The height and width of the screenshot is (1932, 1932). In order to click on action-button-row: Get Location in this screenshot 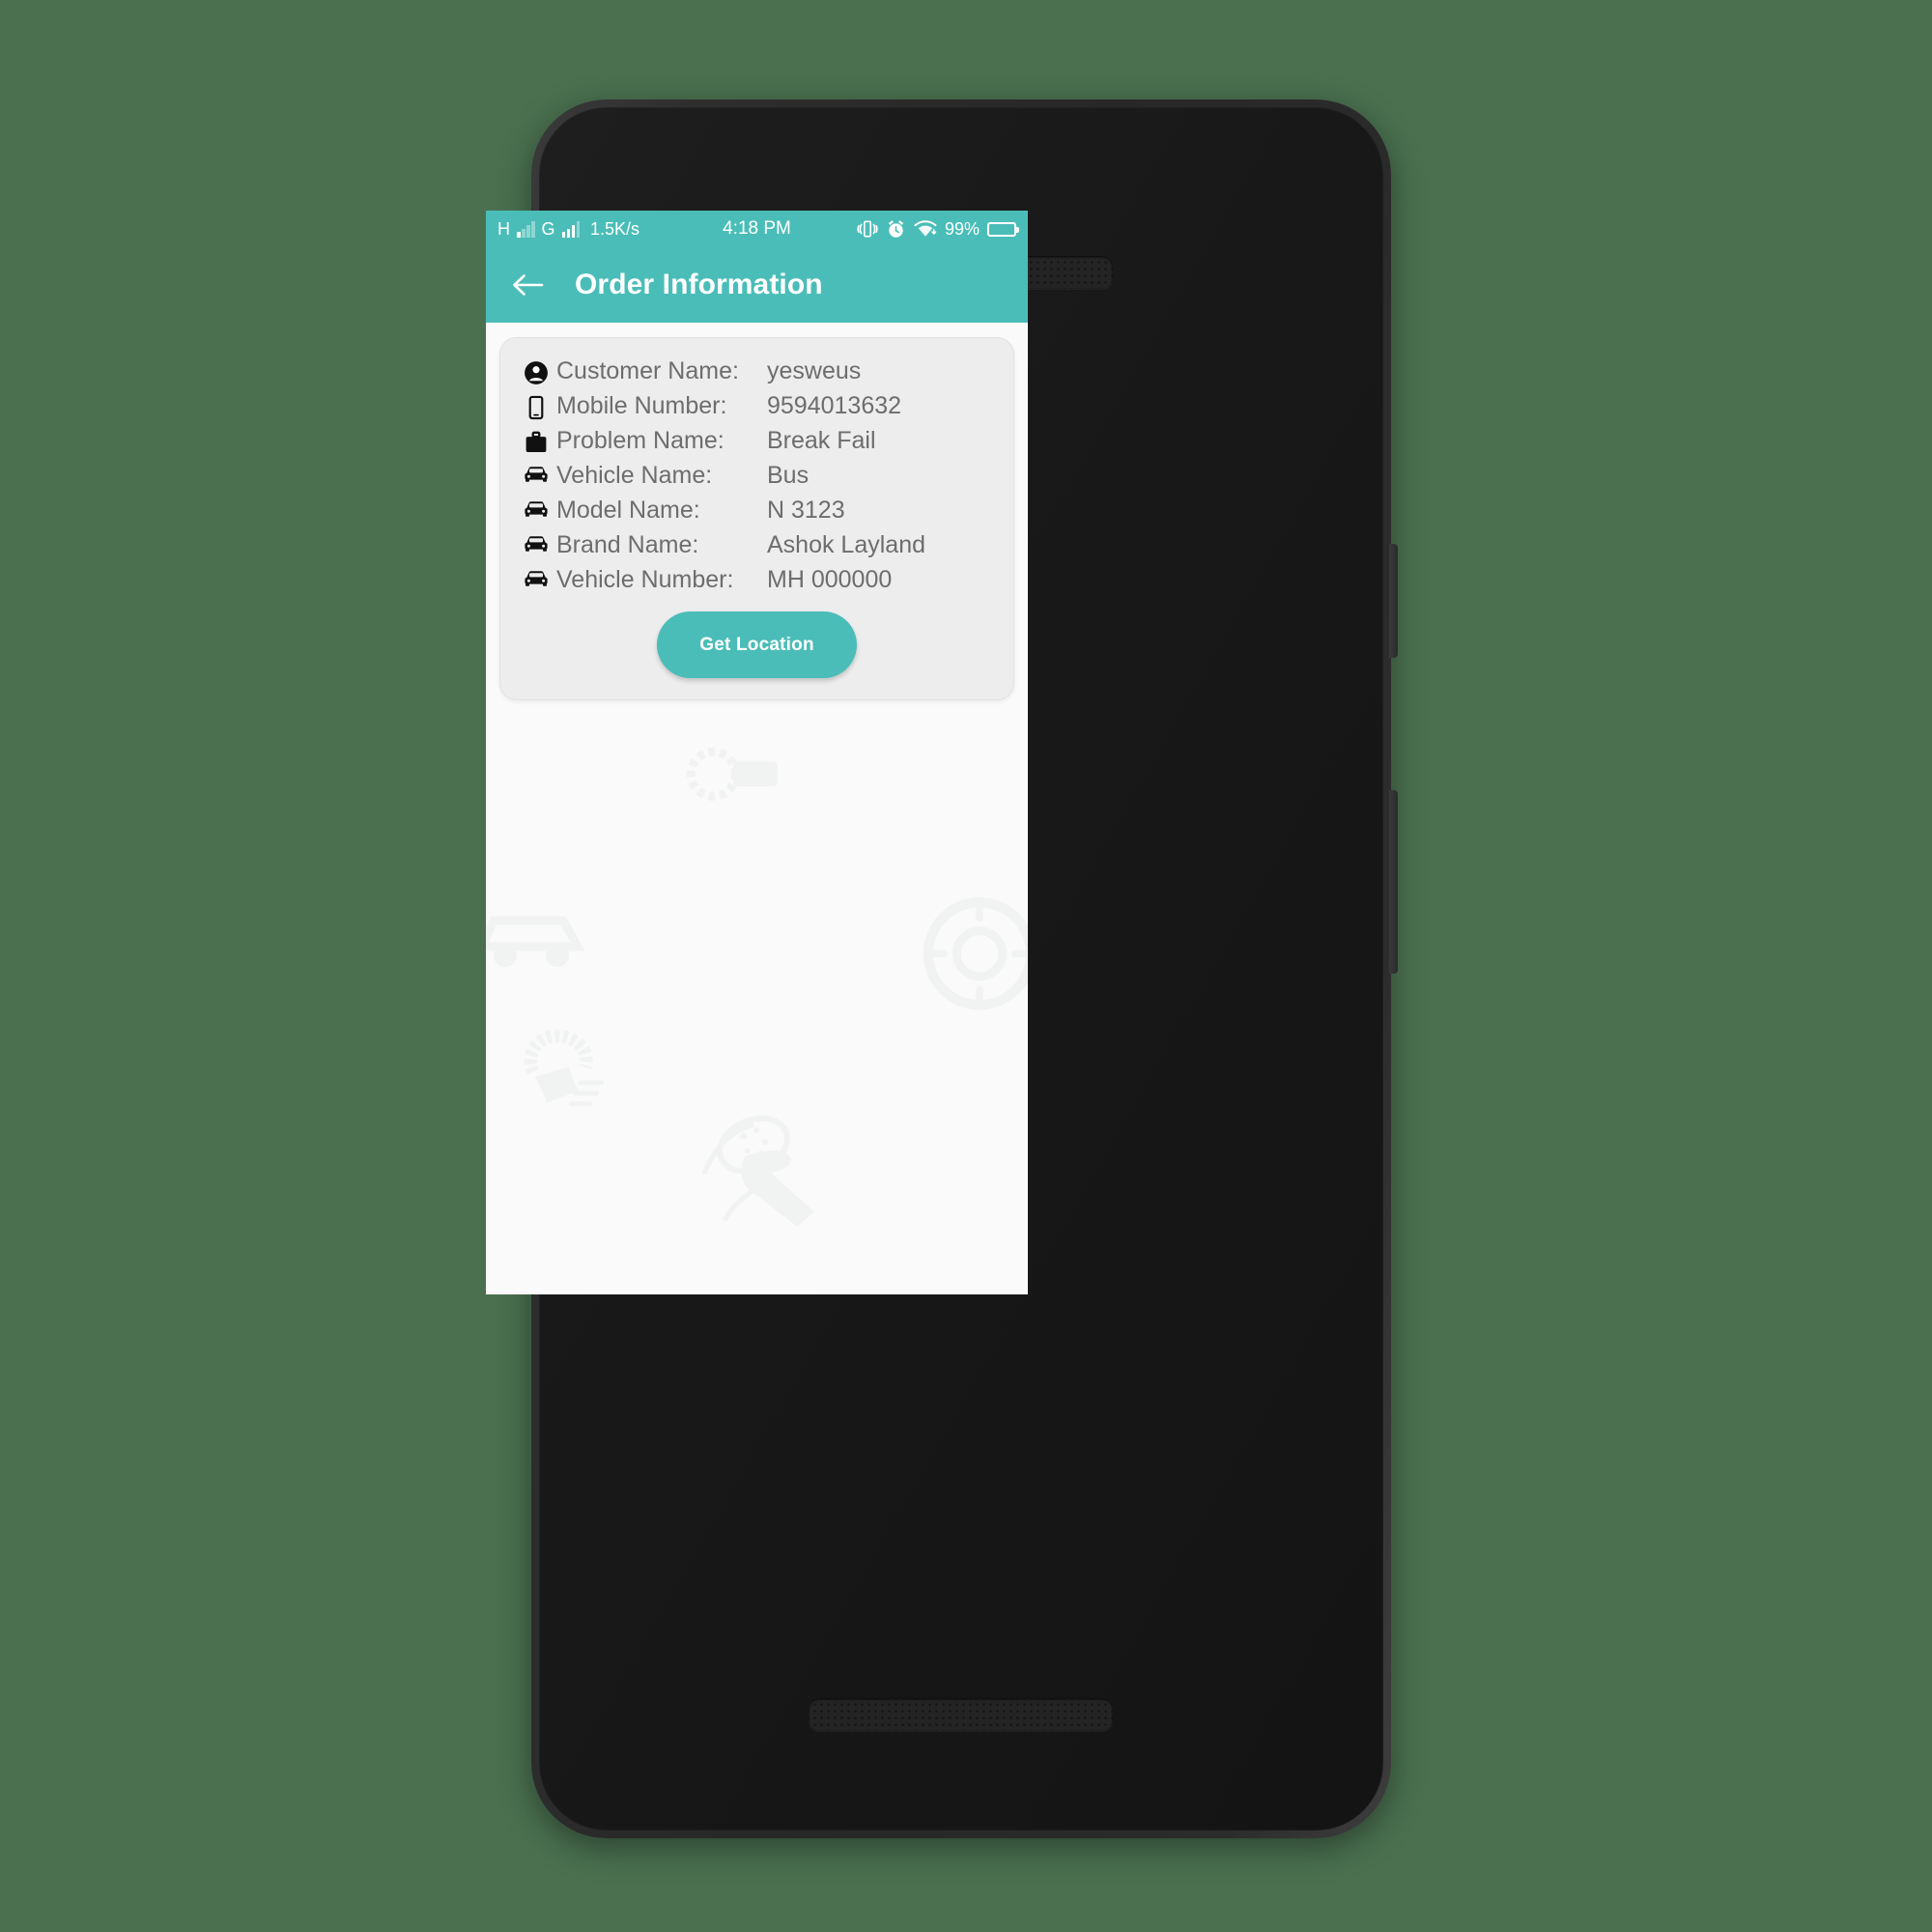, I will do `click(757, 644)`.